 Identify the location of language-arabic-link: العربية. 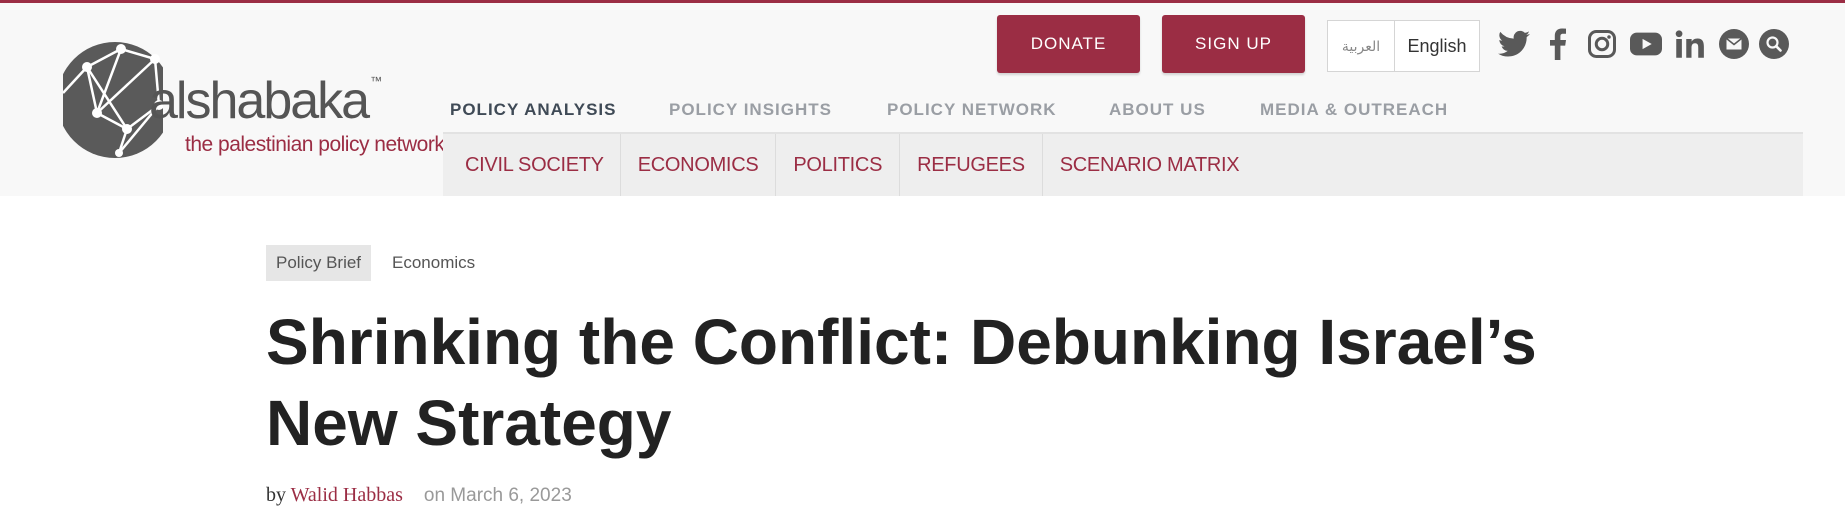
(1361, 46).